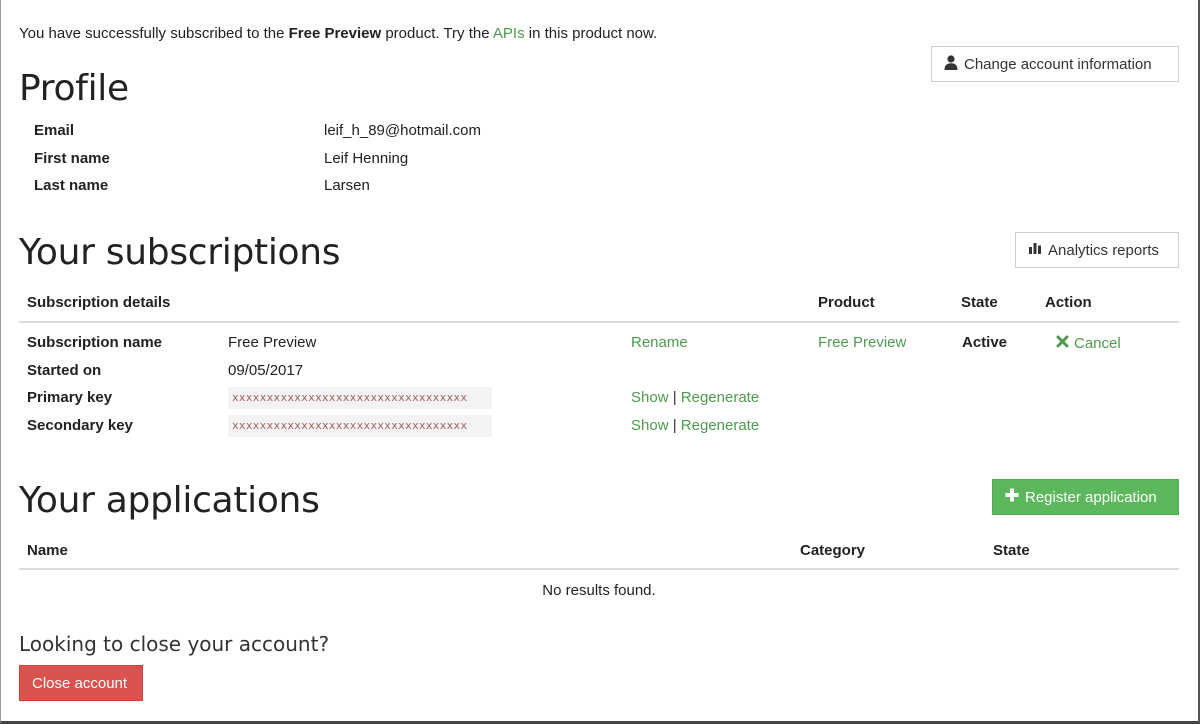  What do you see at coordinates (64, 370) in the screenshot?
I see `started-on-label: Started on` at bounding box center [64, 370].